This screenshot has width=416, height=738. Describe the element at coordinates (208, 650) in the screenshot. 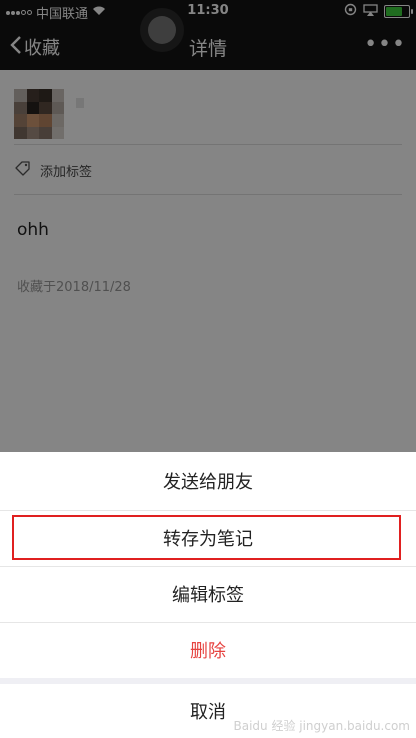

I see `delete-button: 删除` at that location.